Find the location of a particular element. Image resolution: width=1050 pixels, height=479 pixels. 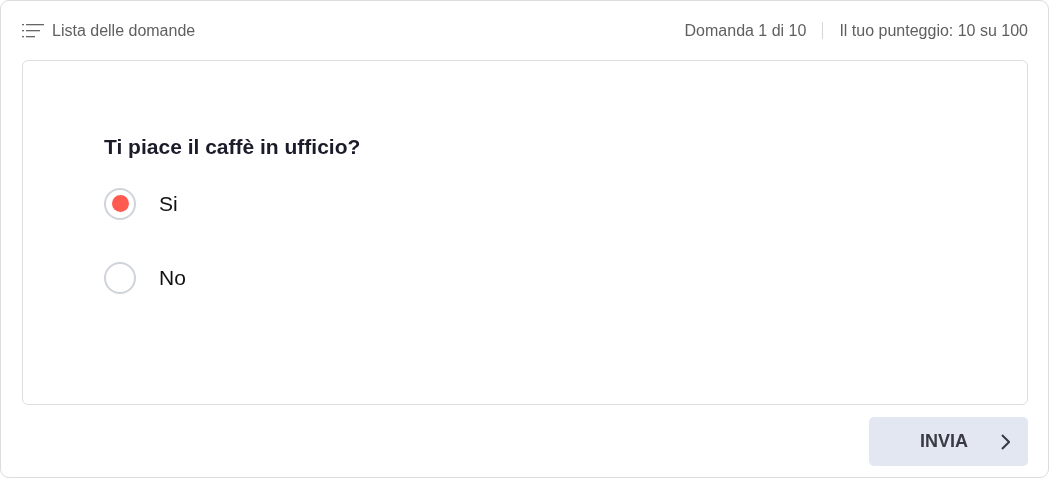

answer-option: Si is located at coordinates (152, 224).